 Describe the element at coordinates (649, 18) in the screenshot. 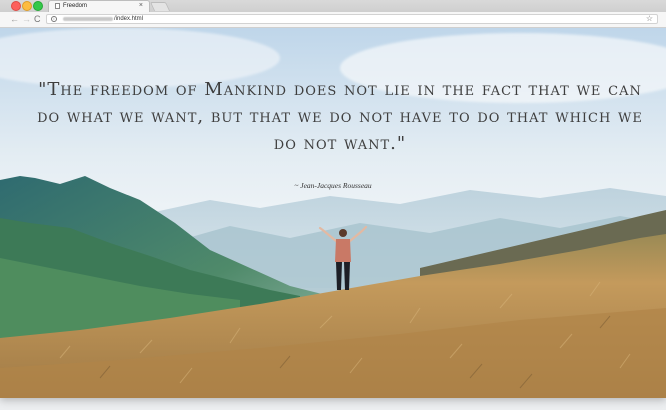

I see `bookmark-star-icon: ☆` at that location.